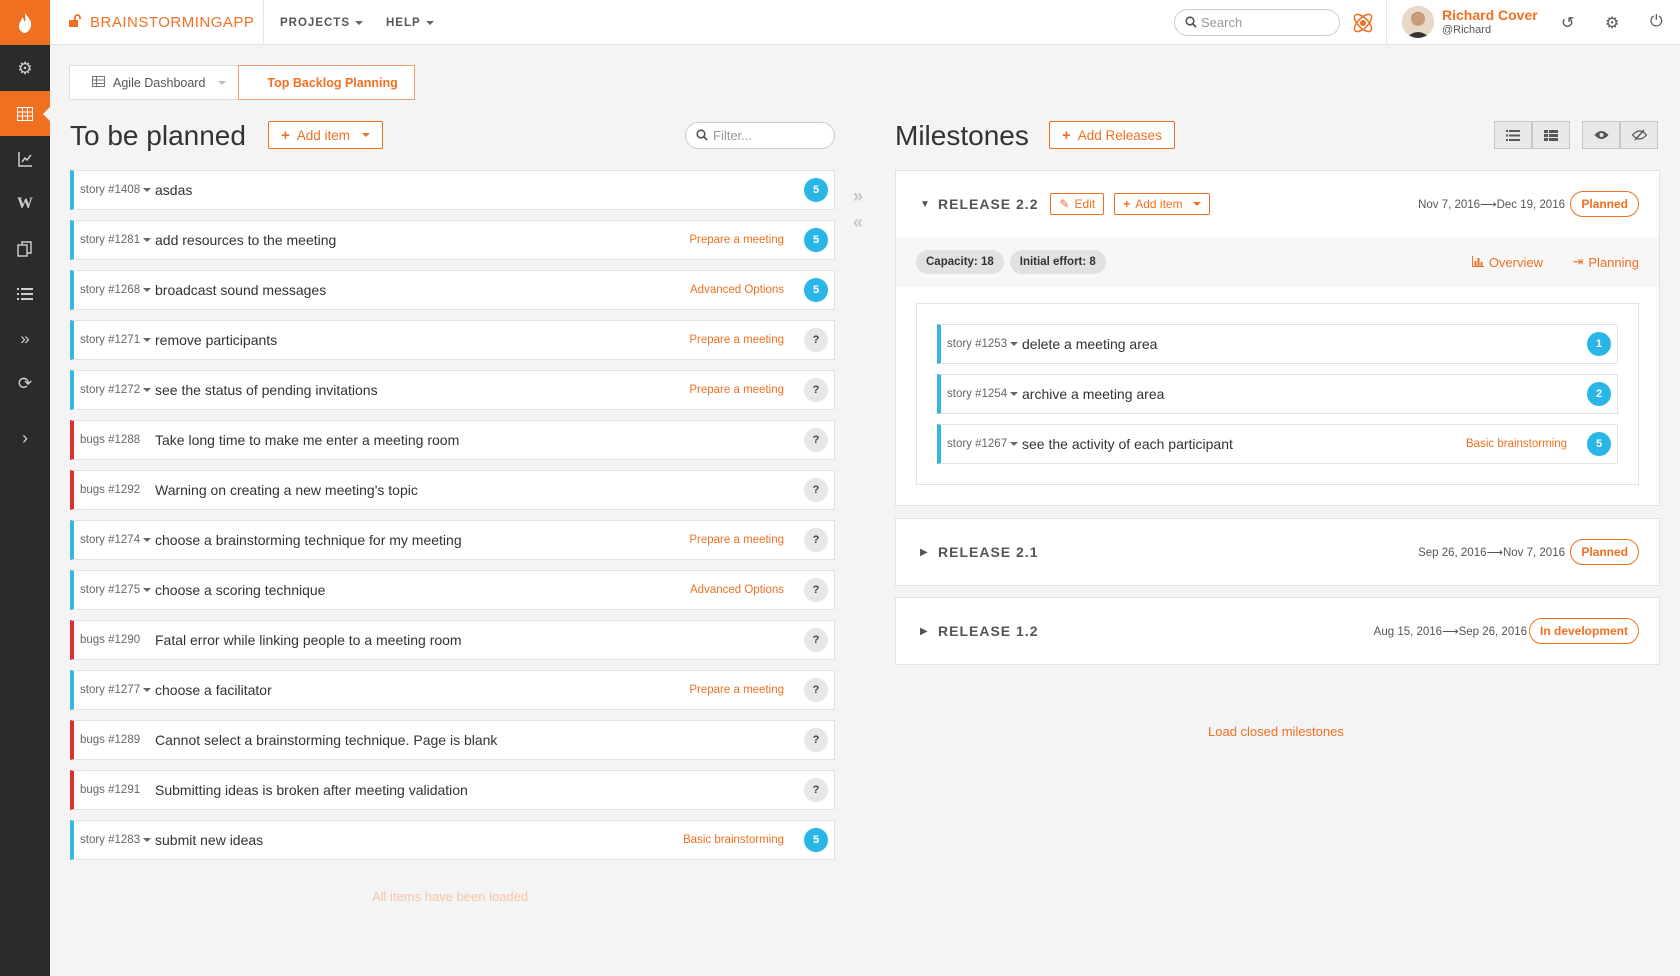 This screenshot has width=1680, height=976. What do you see at coordinates (326, 135) in the screenshot?
I see `add-item-button: + Add item` at bounding box center [326, 135].